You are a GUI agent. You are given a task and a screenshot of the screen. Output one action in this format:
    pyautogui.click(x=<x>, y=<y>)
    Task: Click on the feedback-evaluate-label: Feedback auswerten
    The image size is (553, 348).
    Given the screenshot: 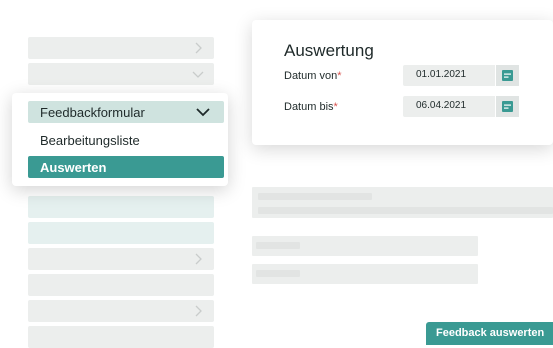 What is the action you would take?
    pyautogui.click(x=490, y=333)
    